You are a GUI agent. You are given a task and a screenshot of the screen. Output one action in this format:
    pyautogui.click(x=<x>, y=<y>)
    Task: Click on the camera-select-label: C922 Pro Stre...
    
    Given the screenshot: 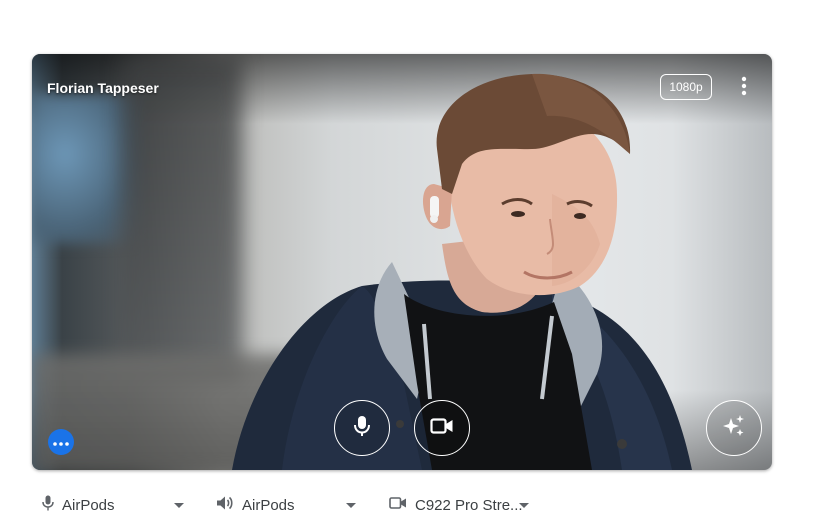 What is the action you would take?
    pyautogui.click(x=469, y=505)
    